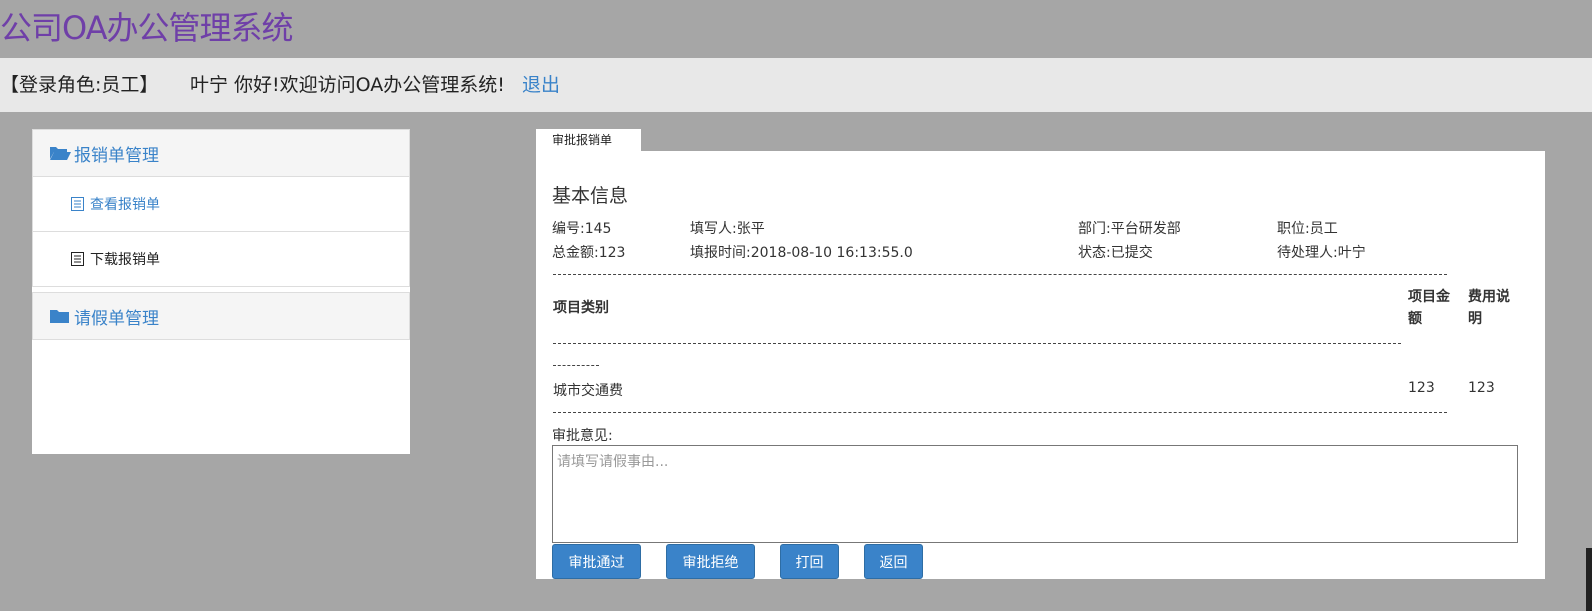 Image resolution: width=1592 pixels, height=611 pixels. I want to click on sidebar-group-label: 报销单管理, so click(116, 155).